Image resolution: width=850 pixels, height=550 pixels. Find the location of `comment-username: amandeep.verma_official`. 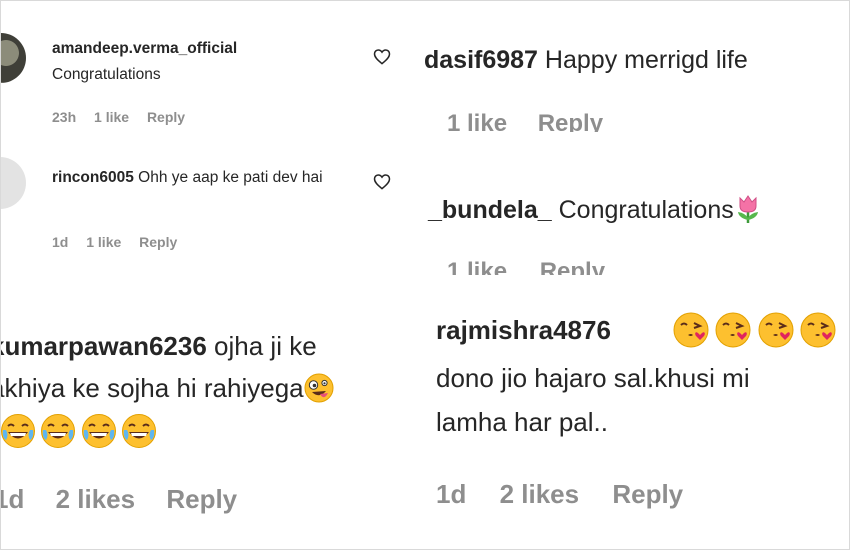

comment-username: amandeep.verma_official is located at coordinates (144, 49).